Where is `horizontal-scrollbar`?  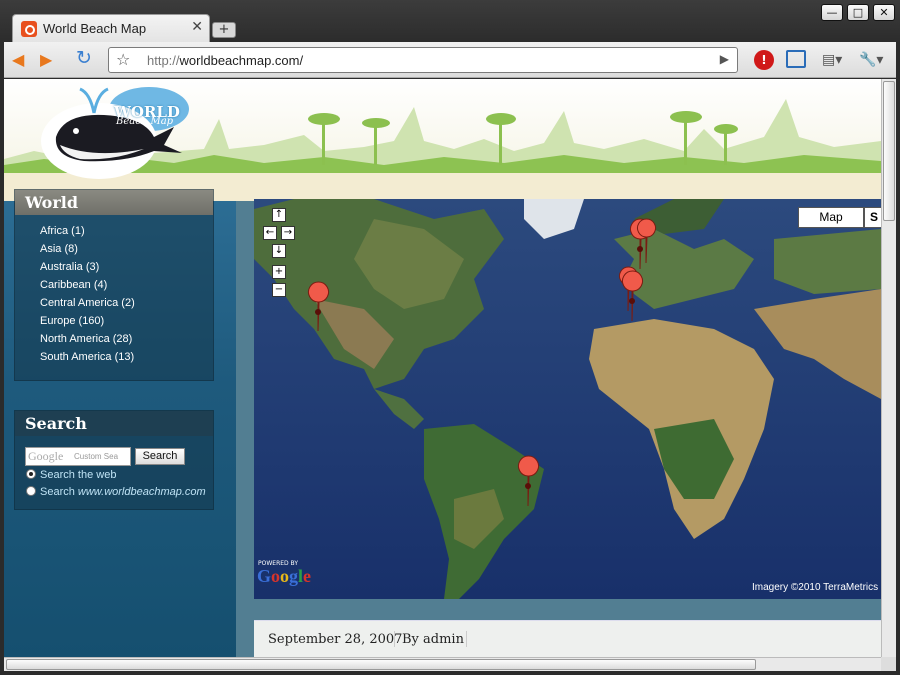 horizontal-scrollbar is located at coordinates (442, 664).